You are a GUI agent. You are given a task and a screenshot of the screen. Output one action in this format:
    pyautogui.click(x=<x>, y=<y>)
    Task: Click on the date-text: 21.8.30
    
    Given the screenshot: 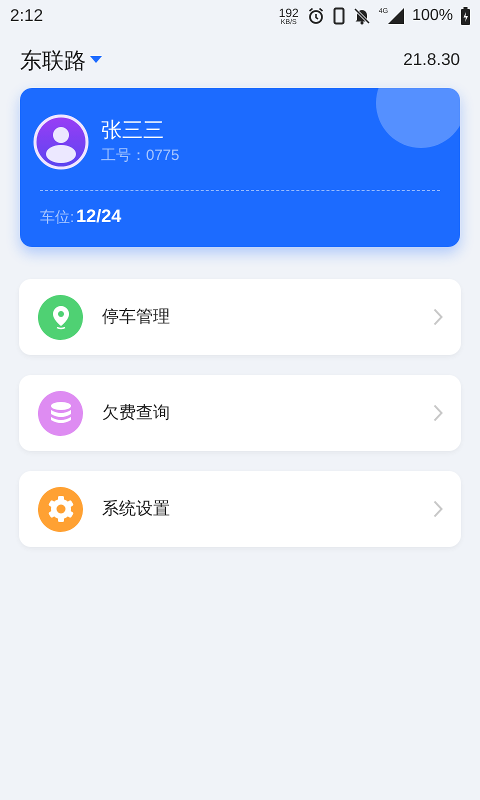 What is the action you would take?
    pyautogui.click(x=431, y=60)
    